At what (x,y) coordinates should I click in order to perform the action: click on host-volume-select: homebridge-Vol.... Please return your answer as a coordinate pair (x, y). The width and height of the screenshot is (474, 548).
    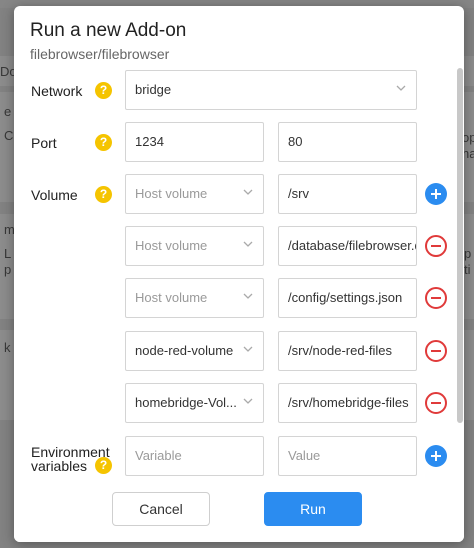
    Looking at the image, I should click on (194, 403).